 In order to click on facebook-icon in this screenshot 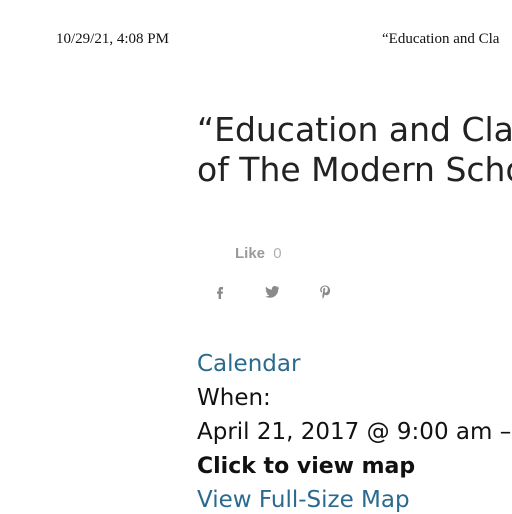, I will do `click(220, 292)`.